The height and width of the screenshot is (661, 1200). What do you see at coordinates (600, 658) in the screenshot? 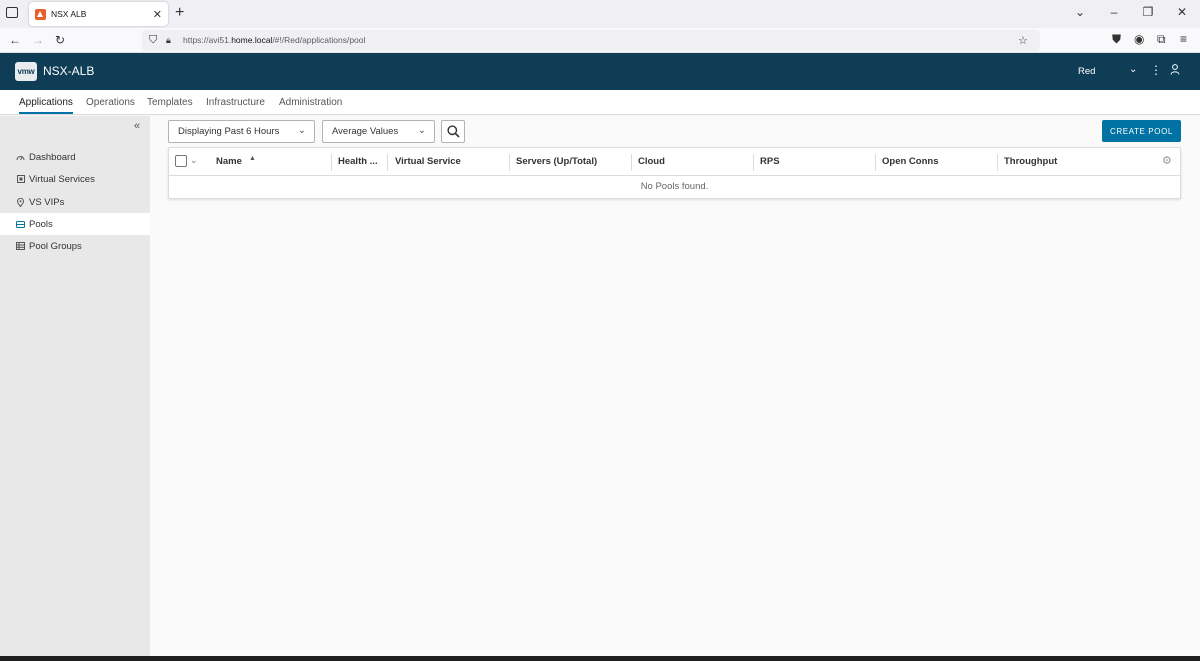
I see `os-taskbar` at bounding box center [600, 658].